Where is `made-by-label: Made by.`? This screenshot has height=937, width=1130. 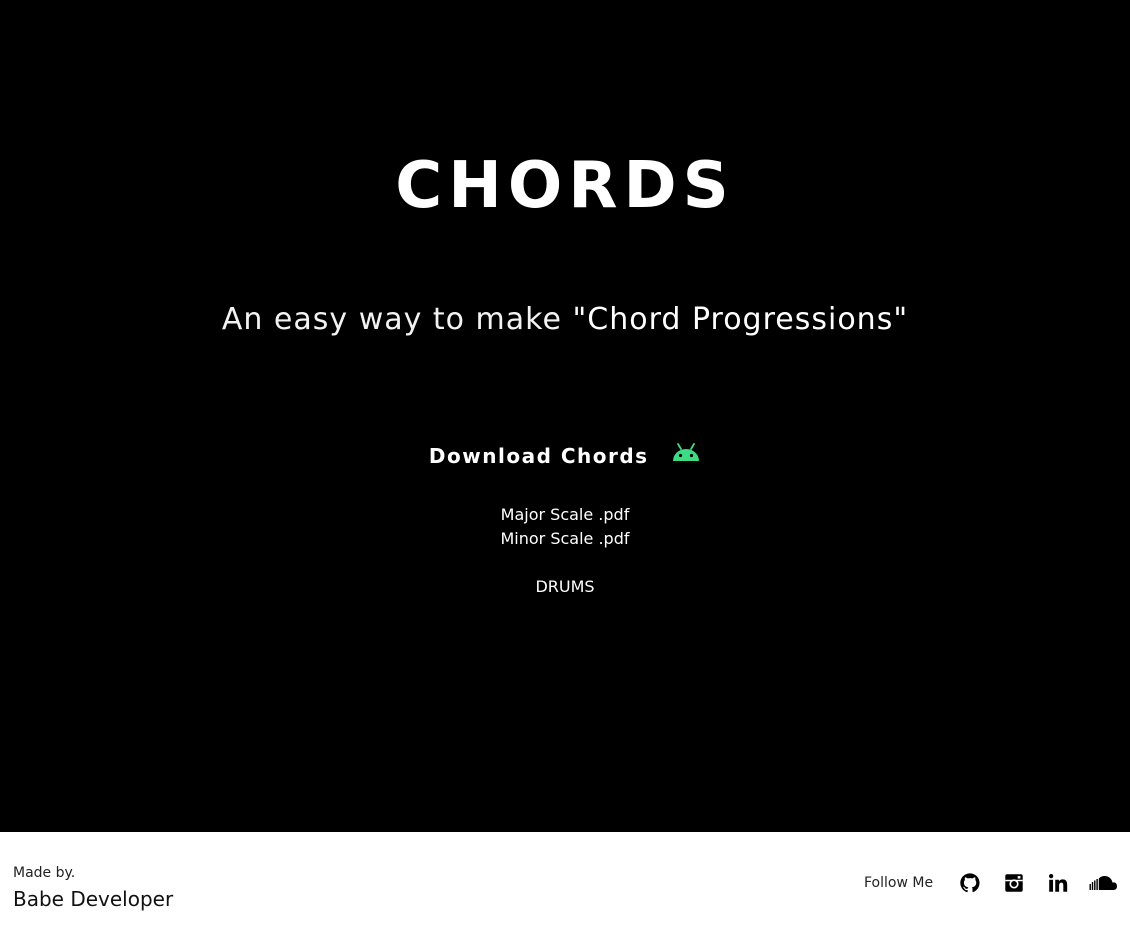
made-by-label: Made by. is located at coordinates (44, 873).